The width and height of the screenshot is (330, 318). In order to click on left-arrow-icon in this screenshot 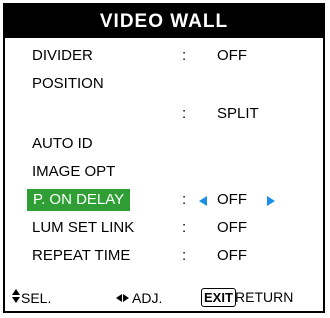, I will do `click(119, 298)`.